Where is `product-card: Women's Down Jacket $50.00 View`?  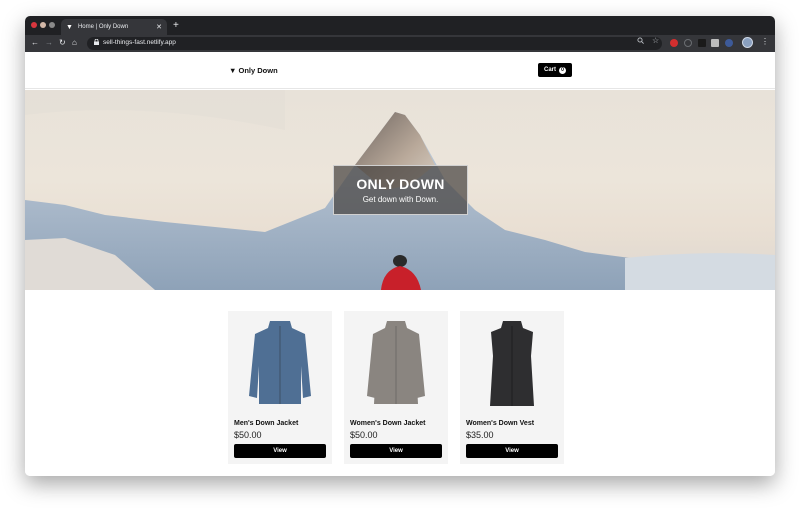 product-card: Women's Down Jacket $50.00 View is located at coordinates (396, 387).